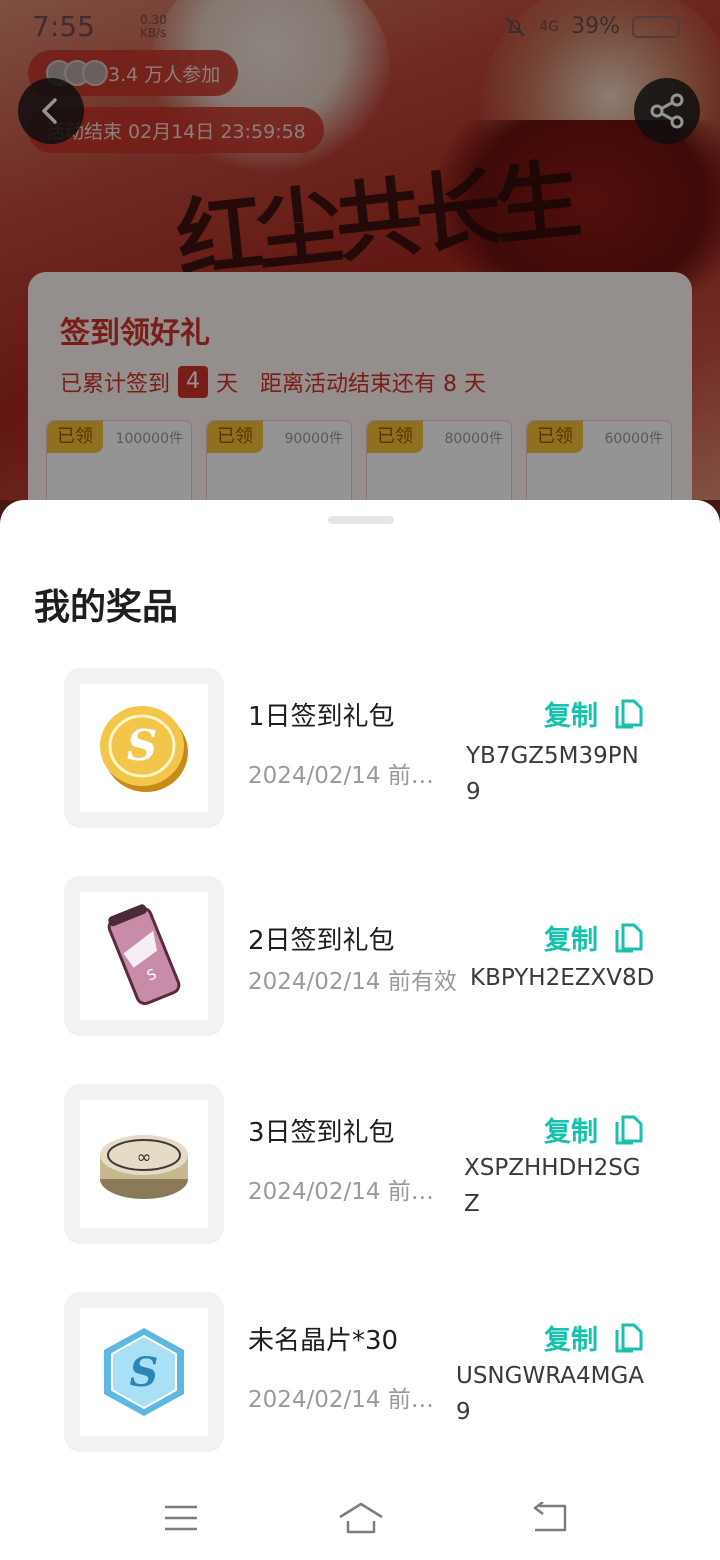  What do you see at coordinates (569, 1186) in the screenshot?
I see `prize-code: XSPZHHDH2SG Z` at bounding box center [569, 1186].